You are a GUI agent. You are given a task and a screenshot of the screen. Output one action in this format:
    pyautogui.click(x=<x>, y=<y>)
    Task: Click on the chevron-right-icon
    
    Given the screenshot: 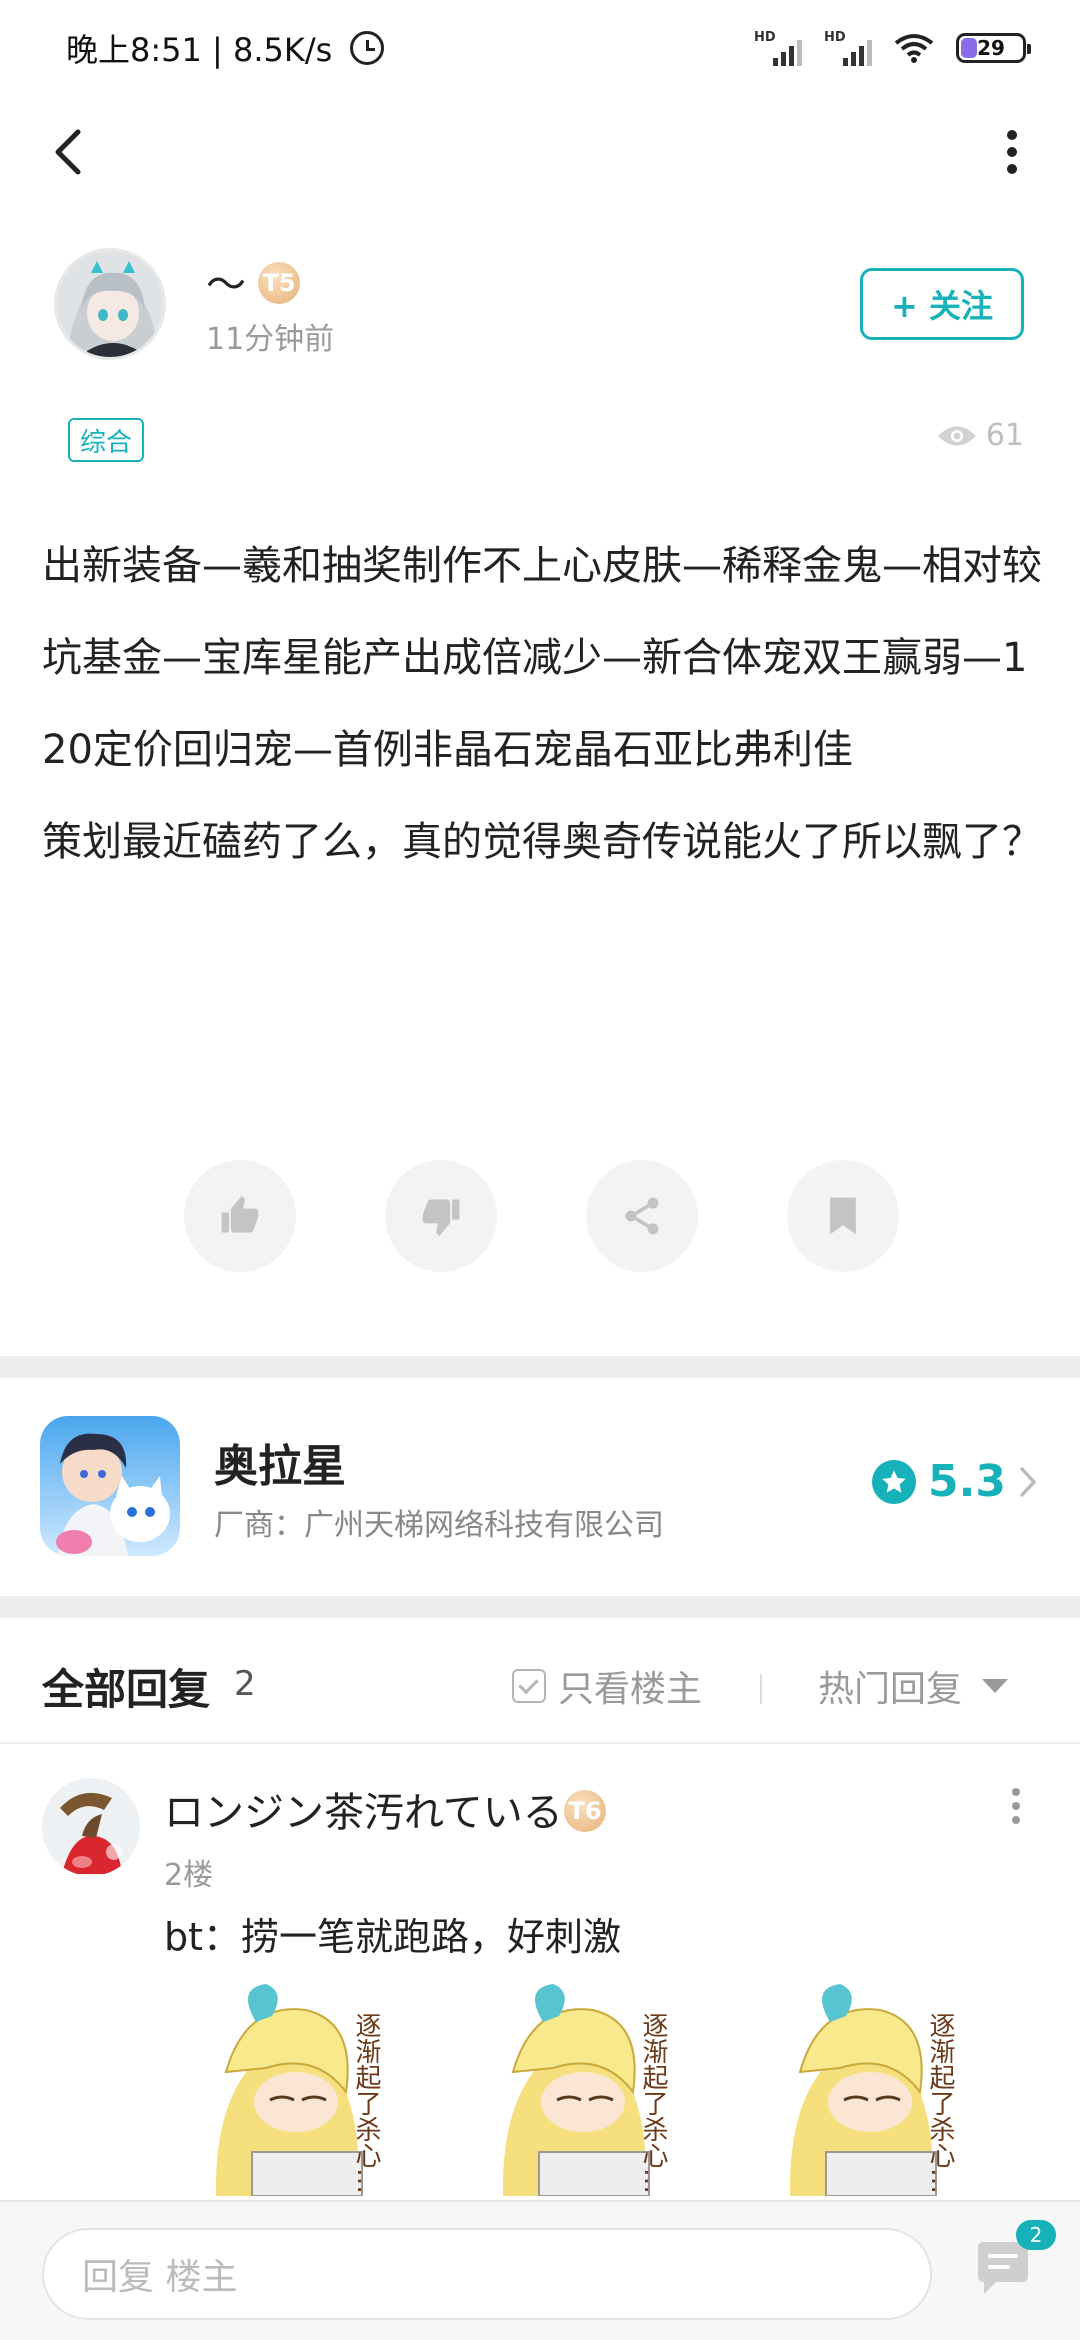 What is the action you would take?
    pyautogui.click(x=1028, y=1481)
    